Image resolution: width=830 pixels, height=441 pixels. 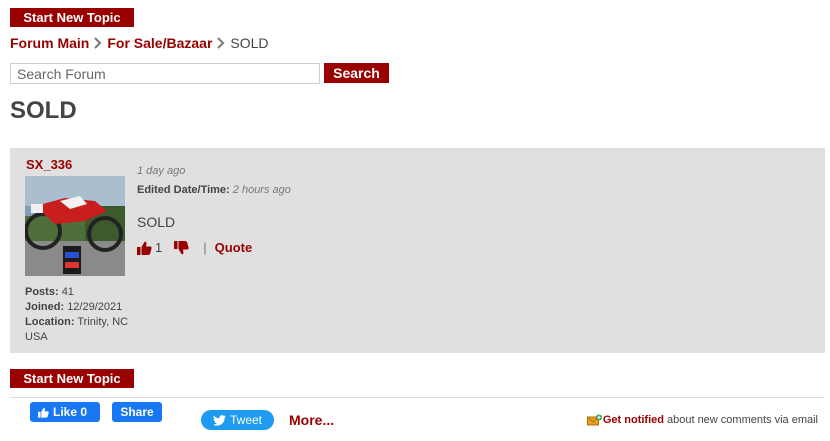 I want to click on divider, so click(x=417, y=397).